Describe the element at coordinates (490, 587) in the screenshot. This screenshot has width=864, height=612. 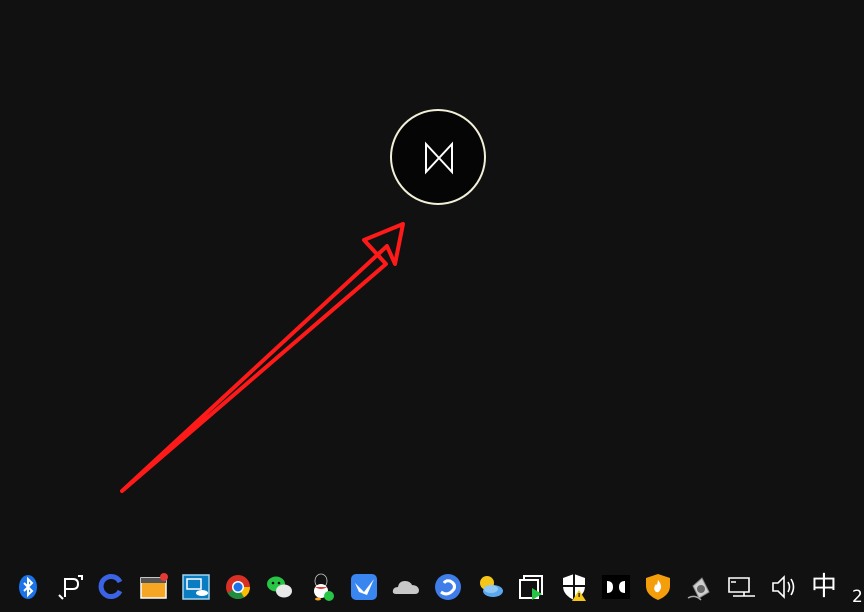
I see `weather-sun-icon` at that location.